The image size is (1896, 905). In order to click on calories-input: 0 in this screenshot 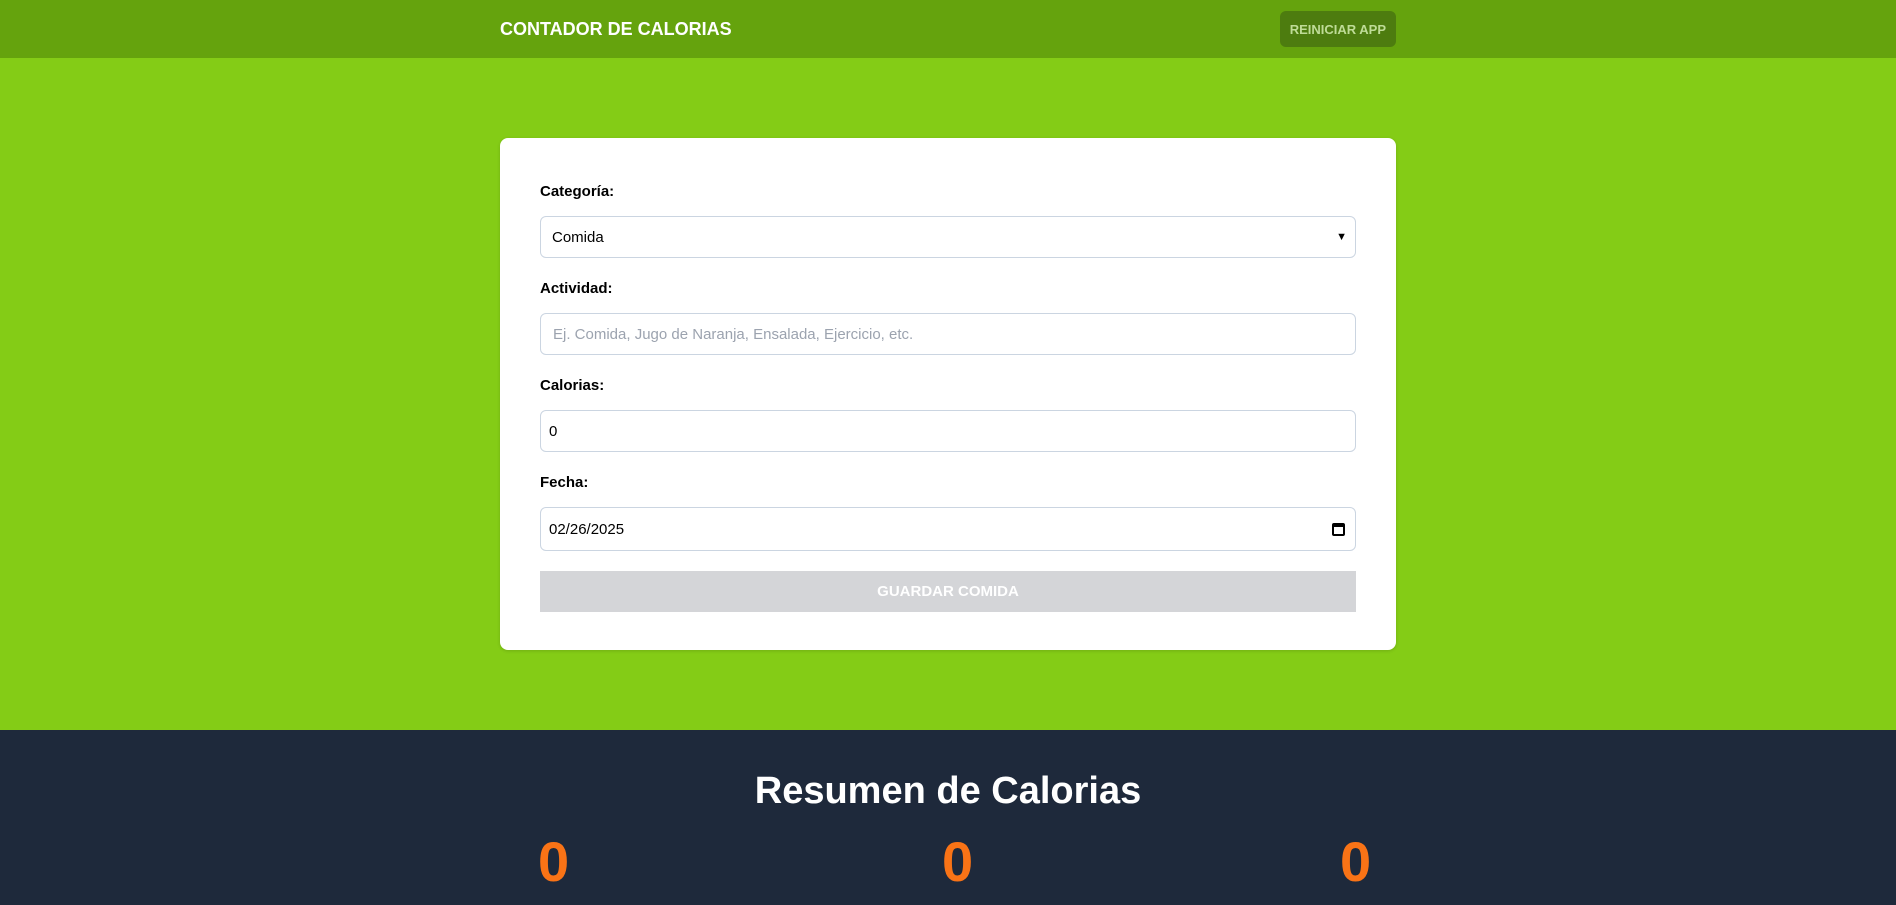, I will do `click(948, 431)`.